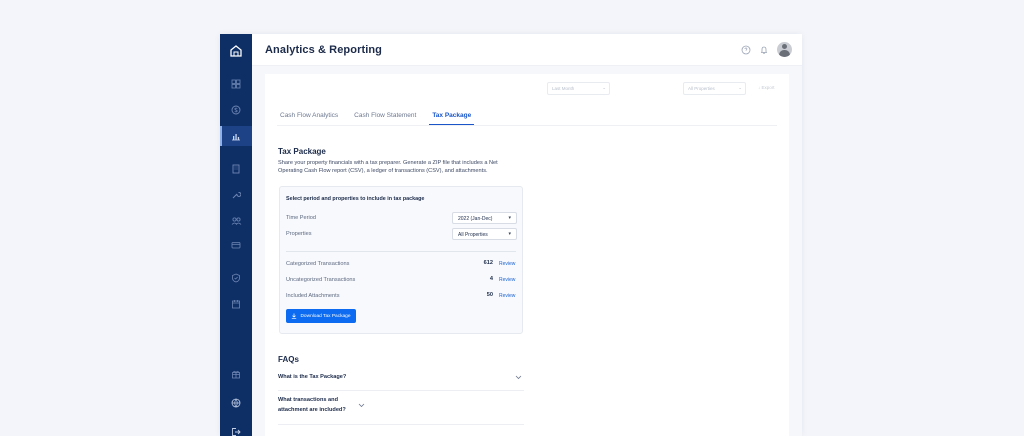  Describe the element at coordinates (488, 263) in the screenshot. I see `stat-count-categorized: 612` at that location.